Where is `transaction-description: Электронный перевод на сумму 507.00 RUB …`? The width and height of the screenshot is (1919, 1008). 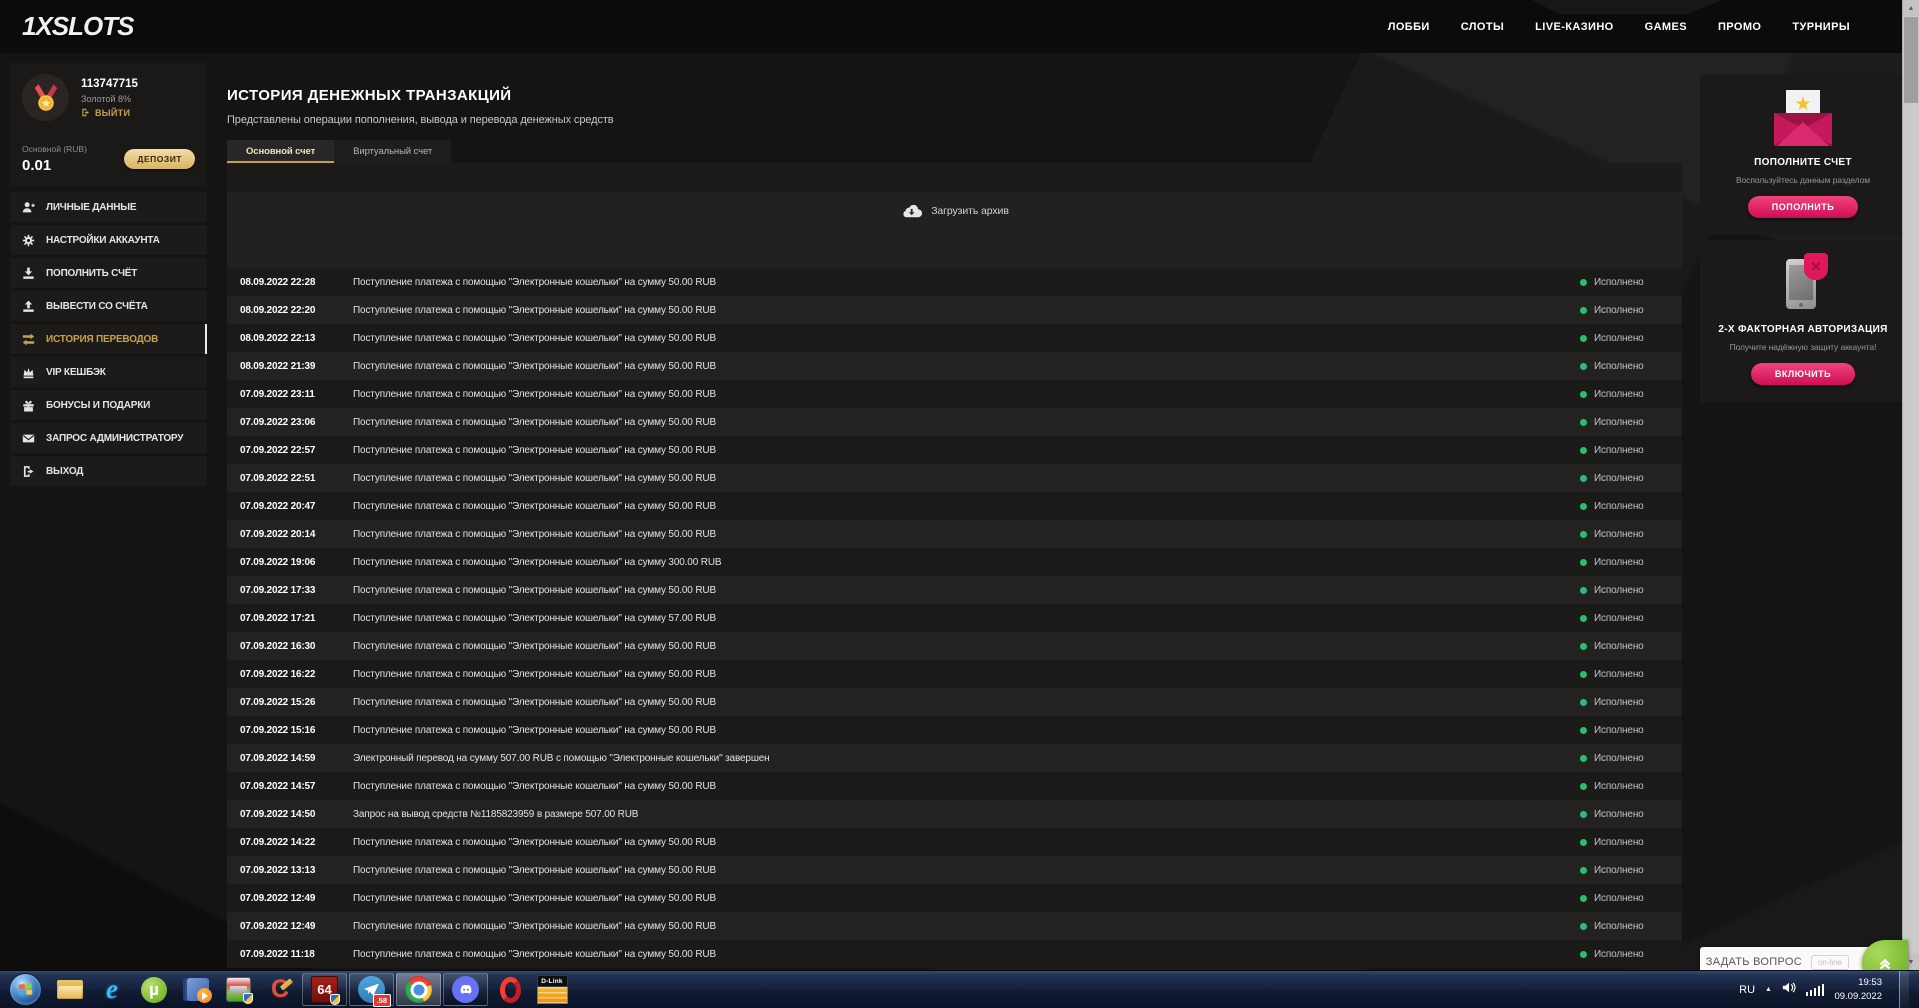 transaction-description: Электронный перевод на сумму 507.00 RUB … is located at coordinates (561, 758).